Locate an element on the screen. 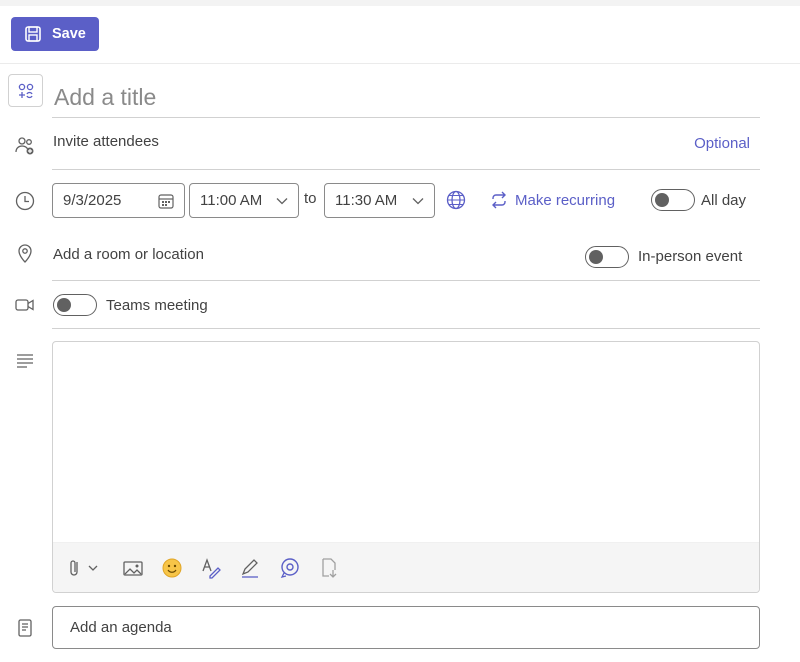 The image size is (800, 662). paperclip-icon is located at coordinates (84, 568).